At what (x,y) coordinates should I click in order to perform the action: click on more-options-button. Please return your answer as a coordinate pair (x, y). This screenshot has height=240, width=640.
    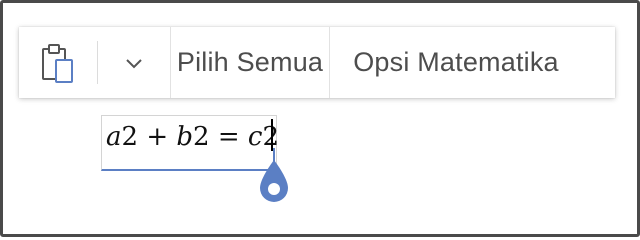
    Looking at the image, I should click on (134, 62).